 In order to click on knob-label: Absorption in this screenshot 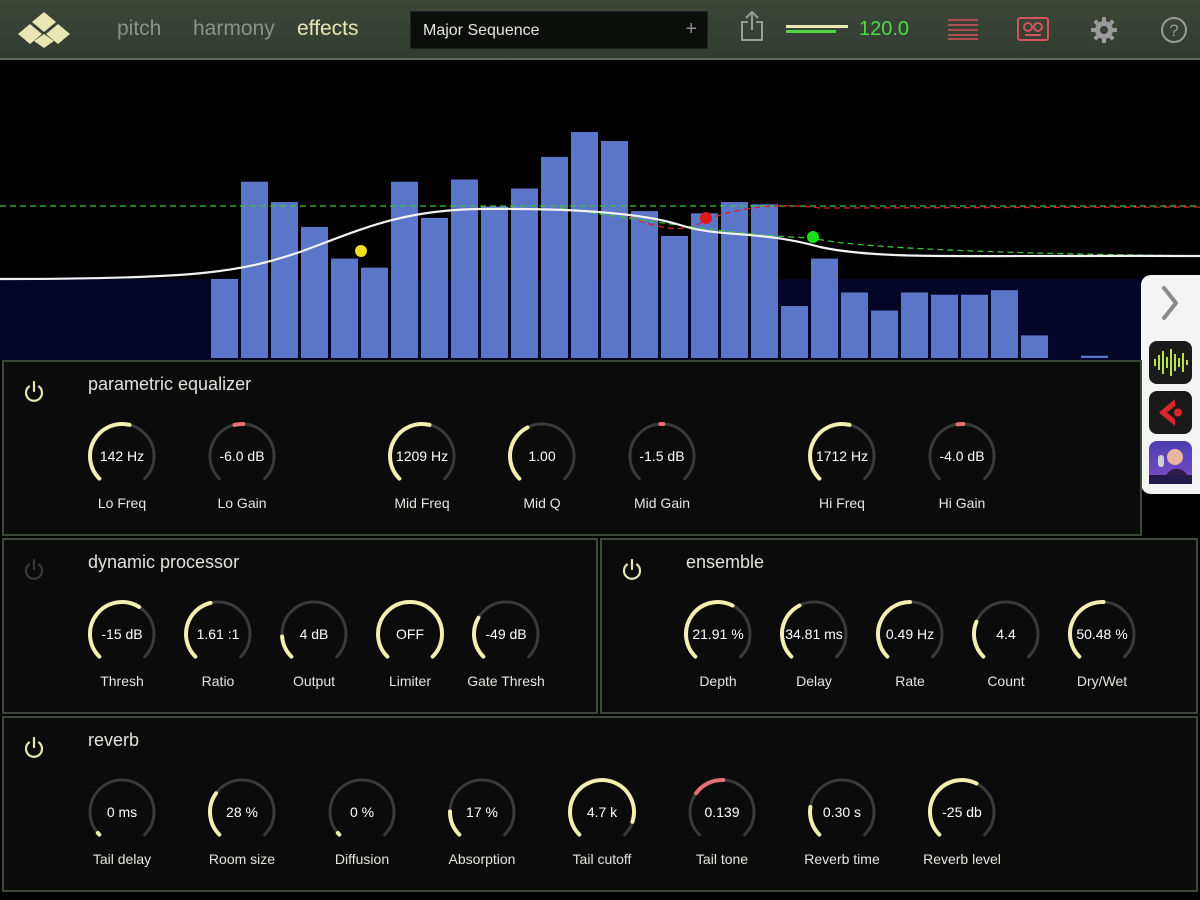, I will do `click(482, 859)`.